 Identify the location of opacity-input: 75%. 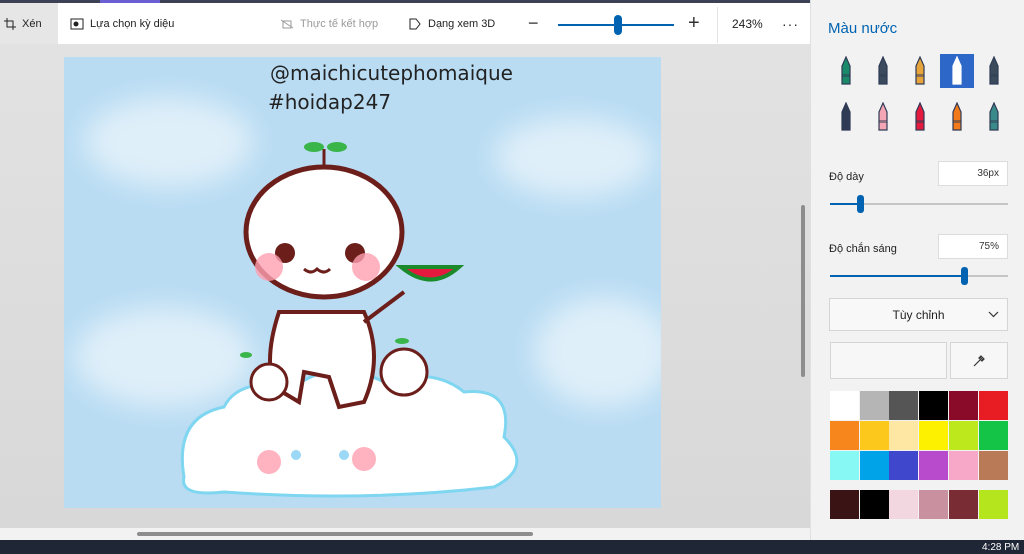
(973, 246).